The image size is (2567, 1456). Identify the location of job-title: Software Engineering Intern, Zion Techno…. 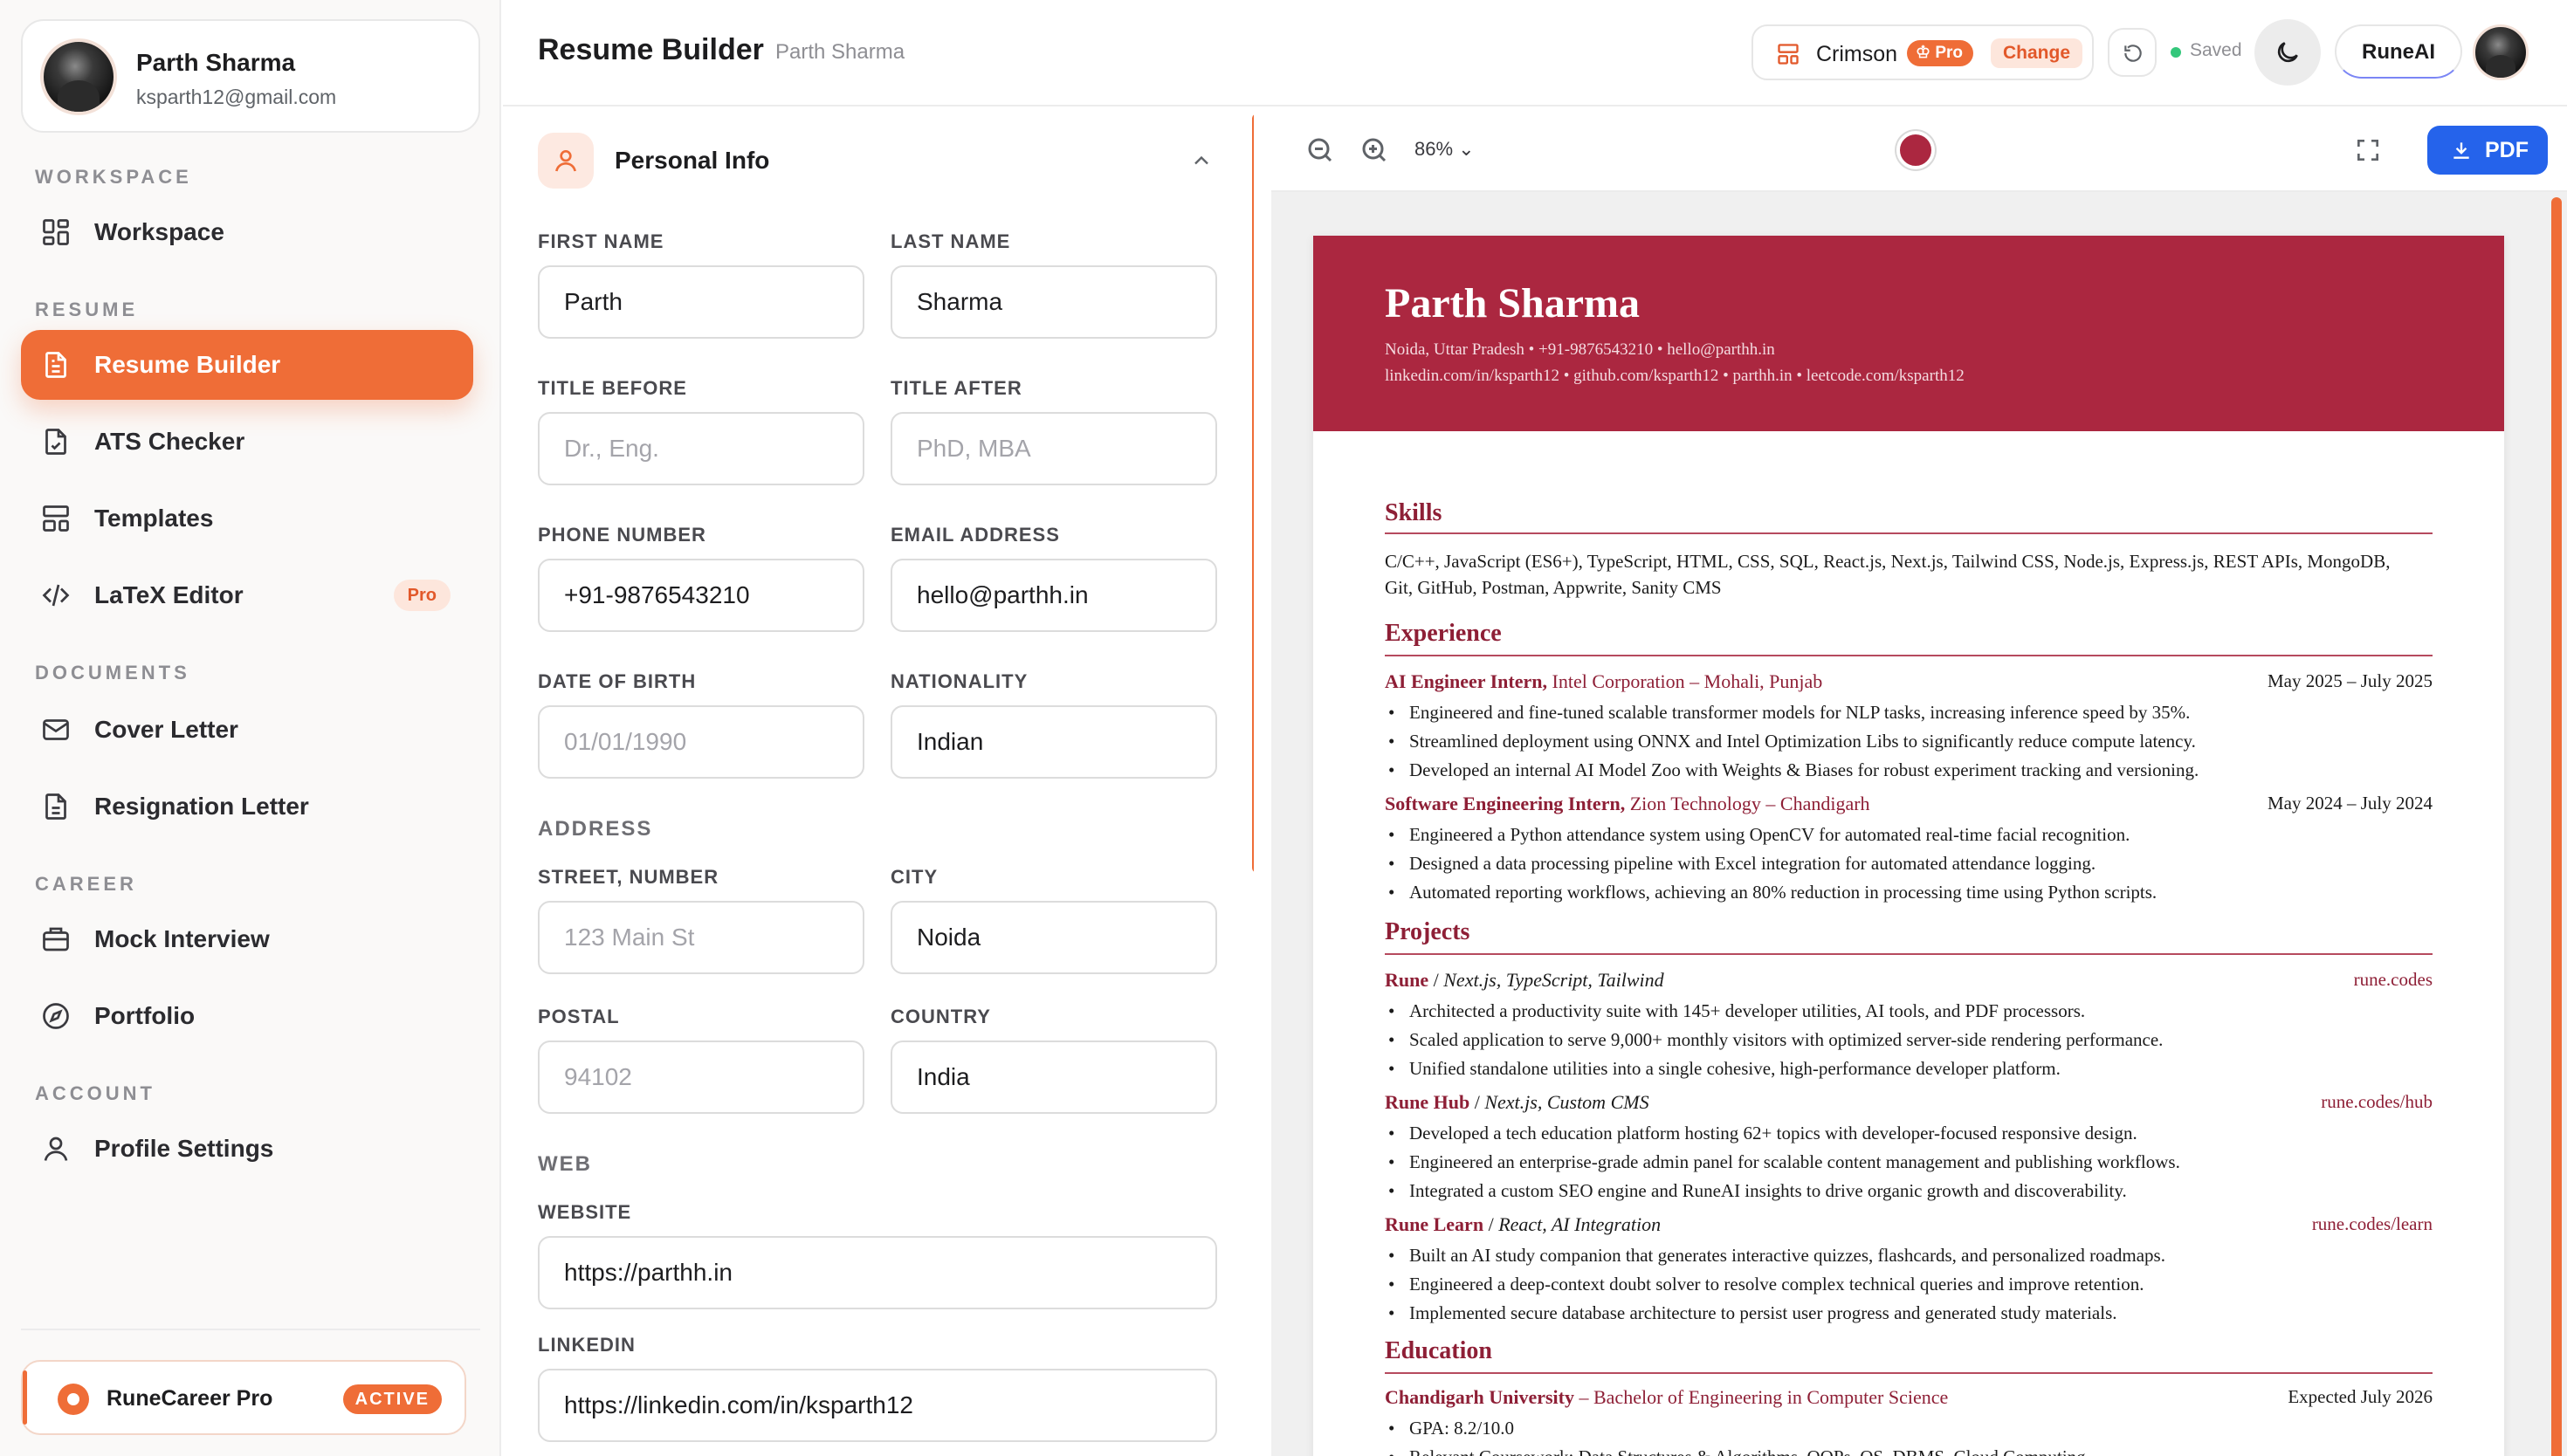
(1627, 804).